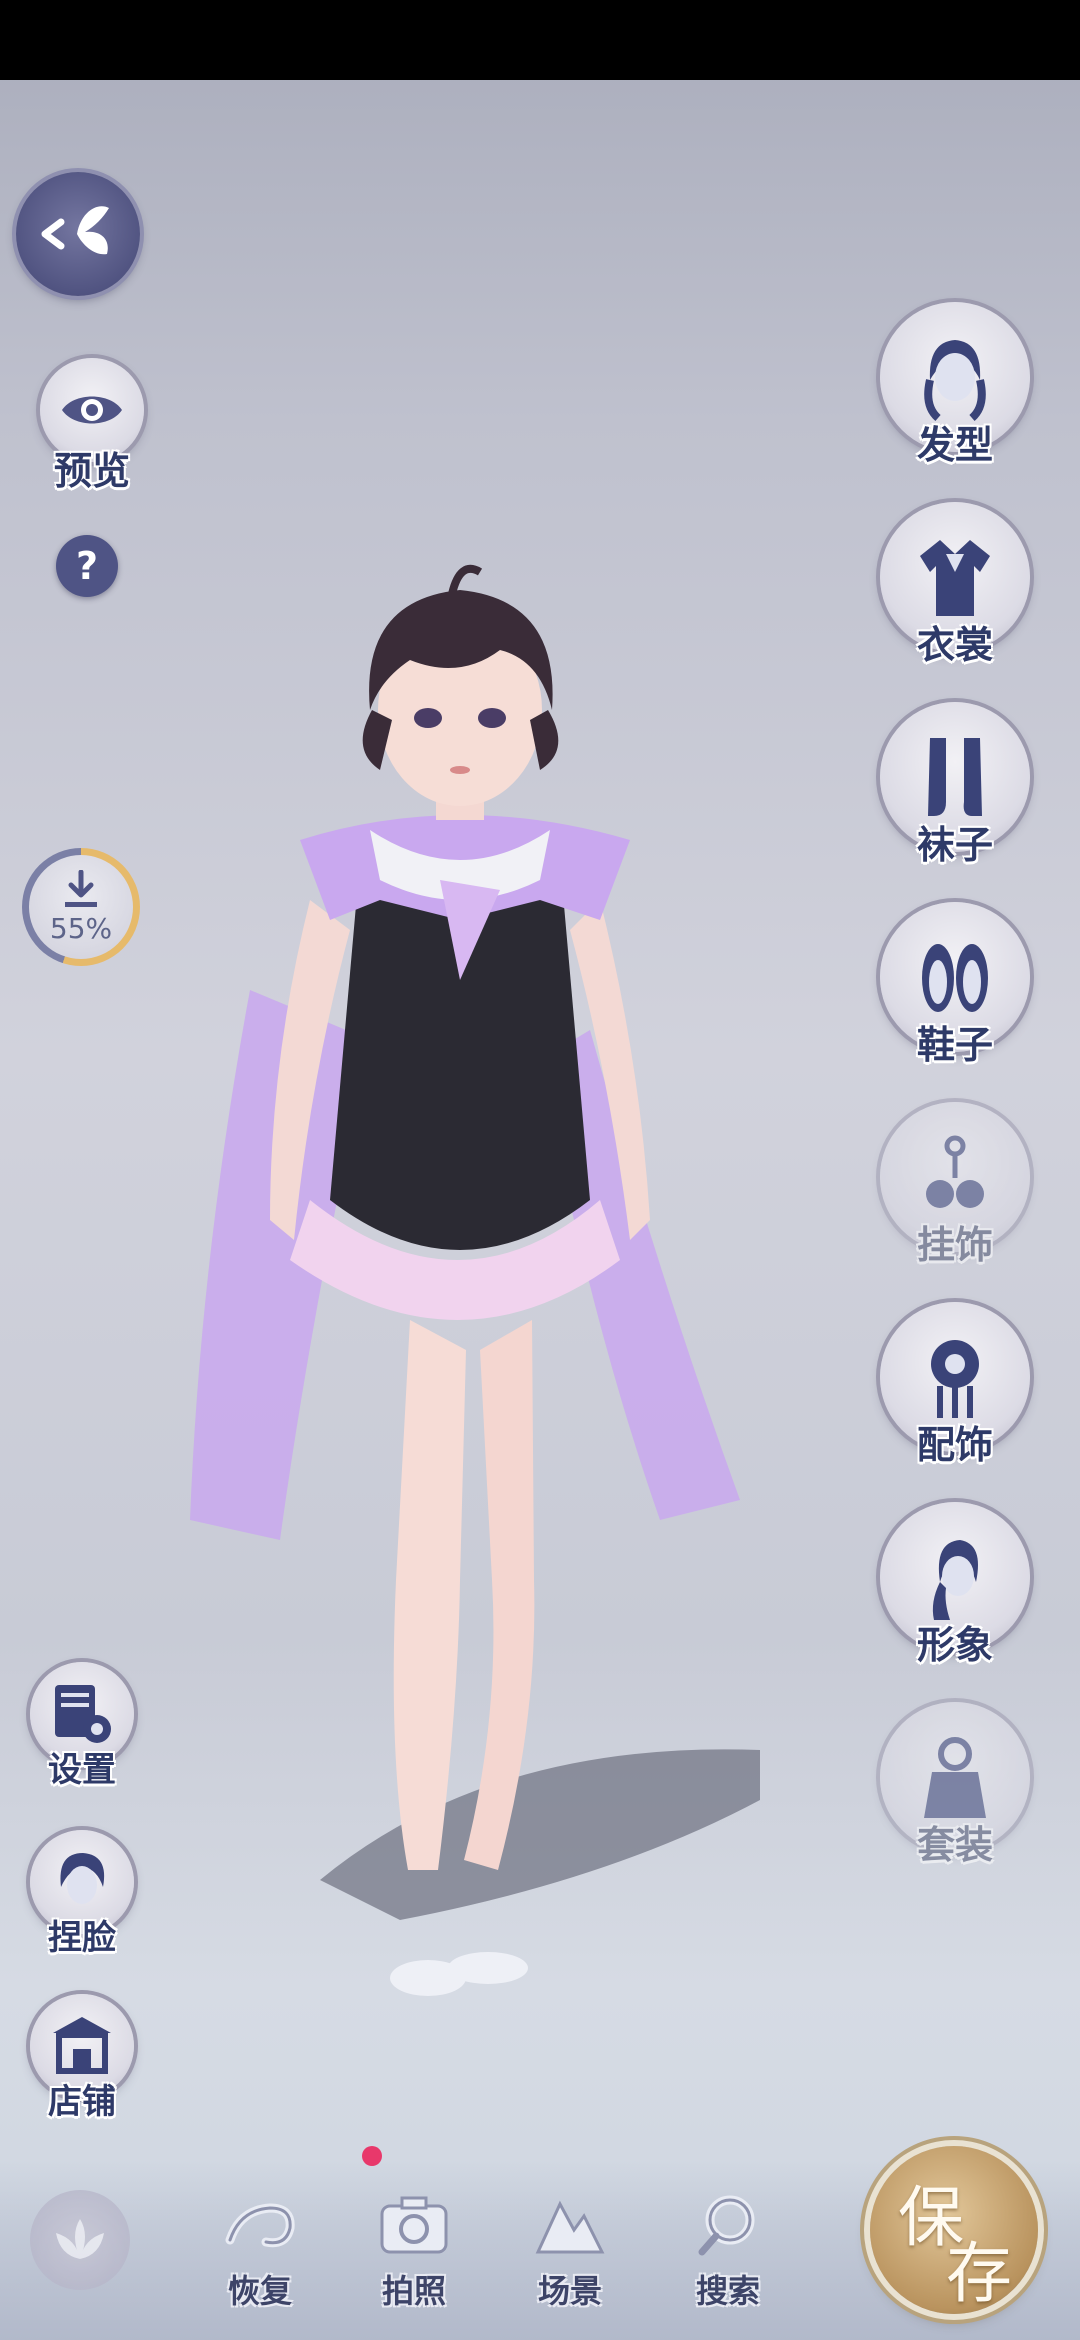 This screenshot has width=1080, height=2340. Describe the element at coordinates (81, 888) in the screenshot. I see `download-icon` at that location.